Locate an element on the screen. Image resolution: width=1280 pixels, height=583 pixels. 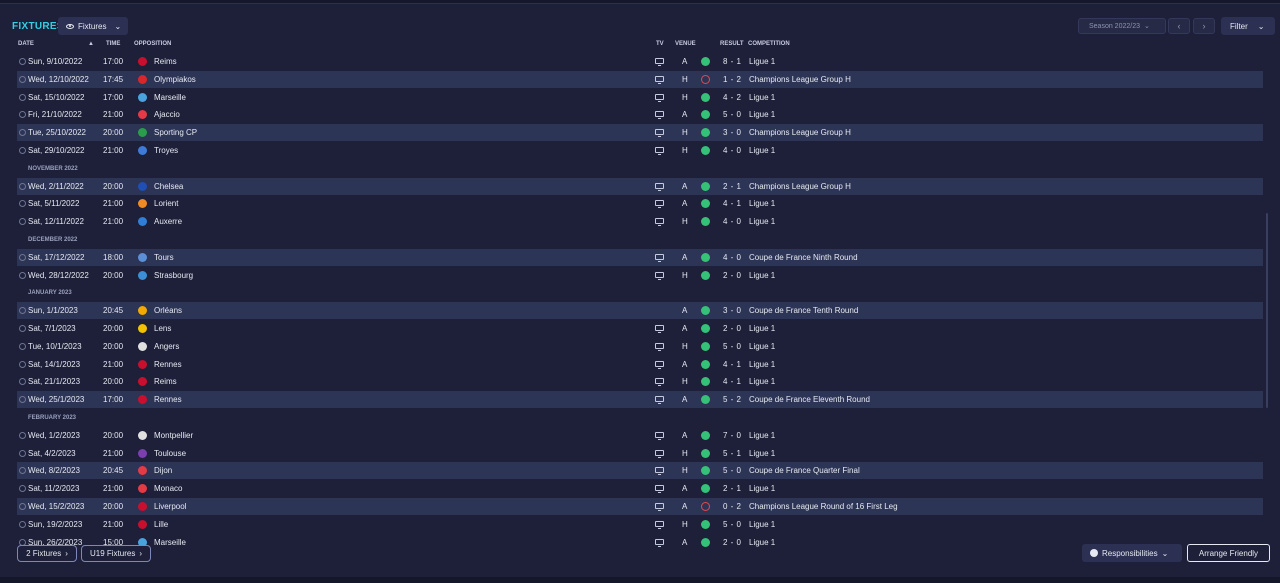
col-opposition: OPPOSITION is located at coordinates (152, 44).